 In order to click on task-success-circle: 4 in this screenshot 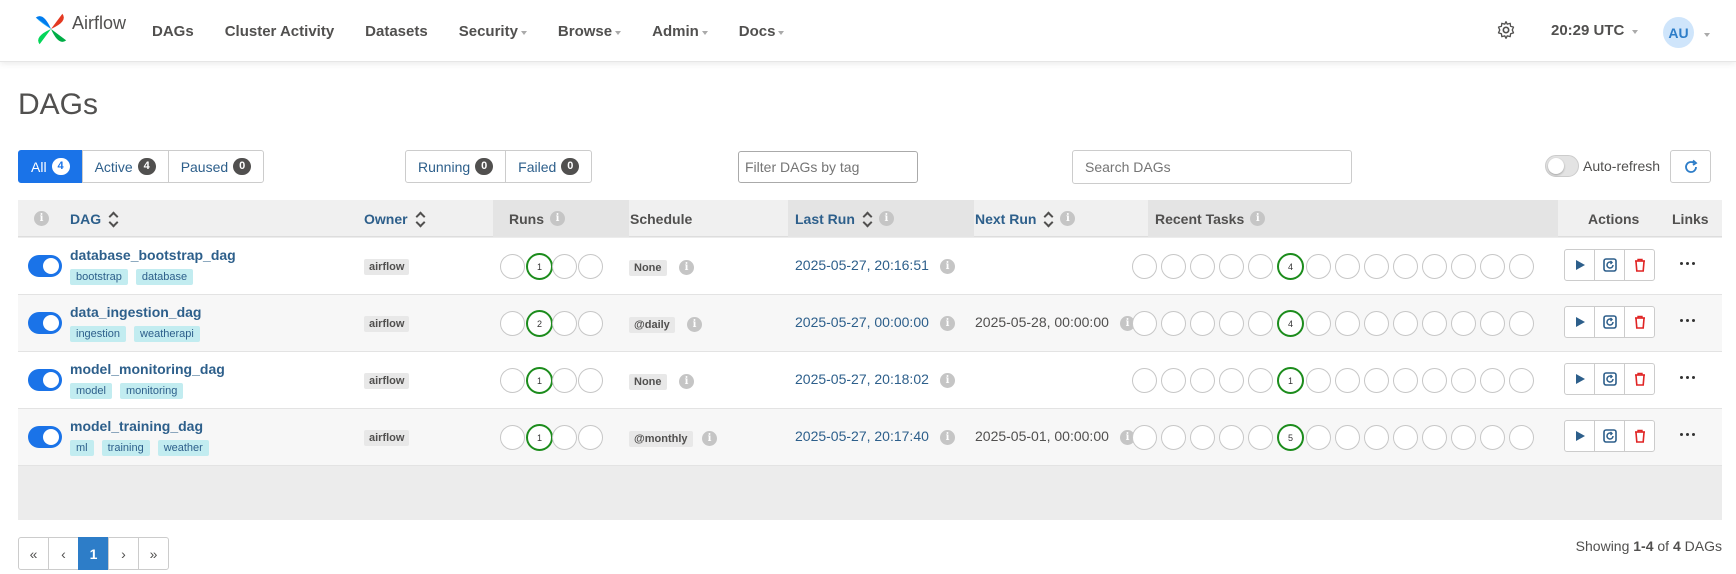, I will do `click(1290, 266)`.